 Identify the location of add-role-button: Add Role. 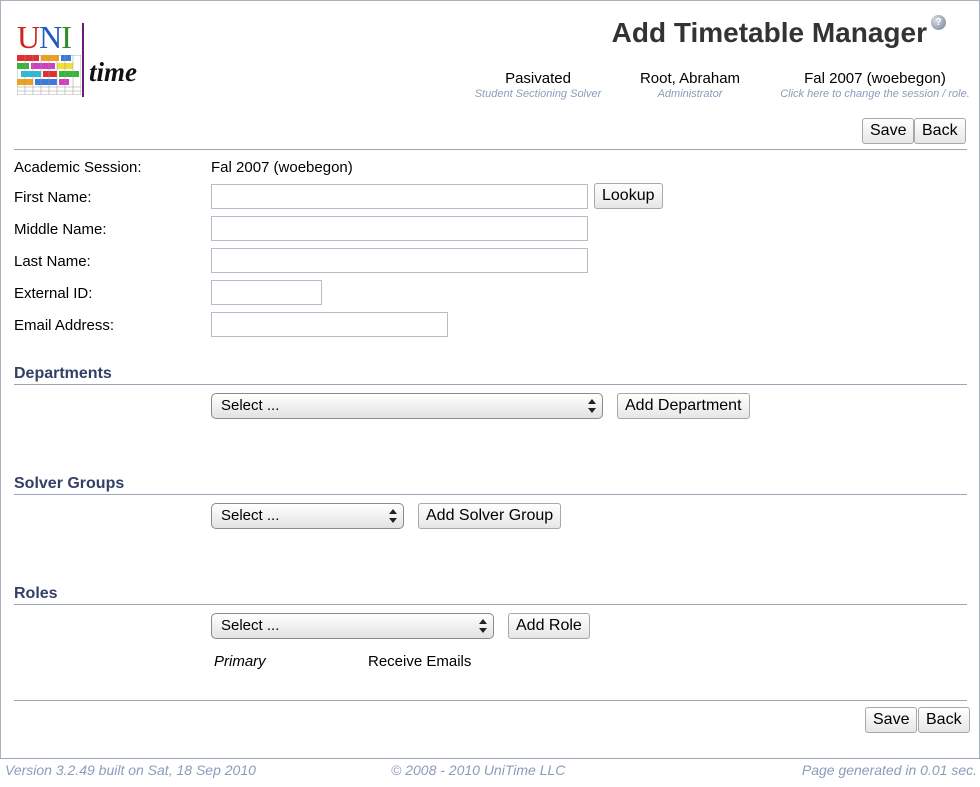
(549, 626).